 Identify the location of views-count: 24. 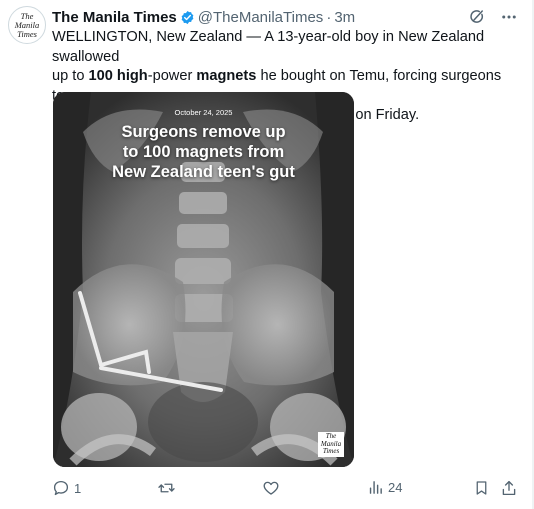
(395, 487).